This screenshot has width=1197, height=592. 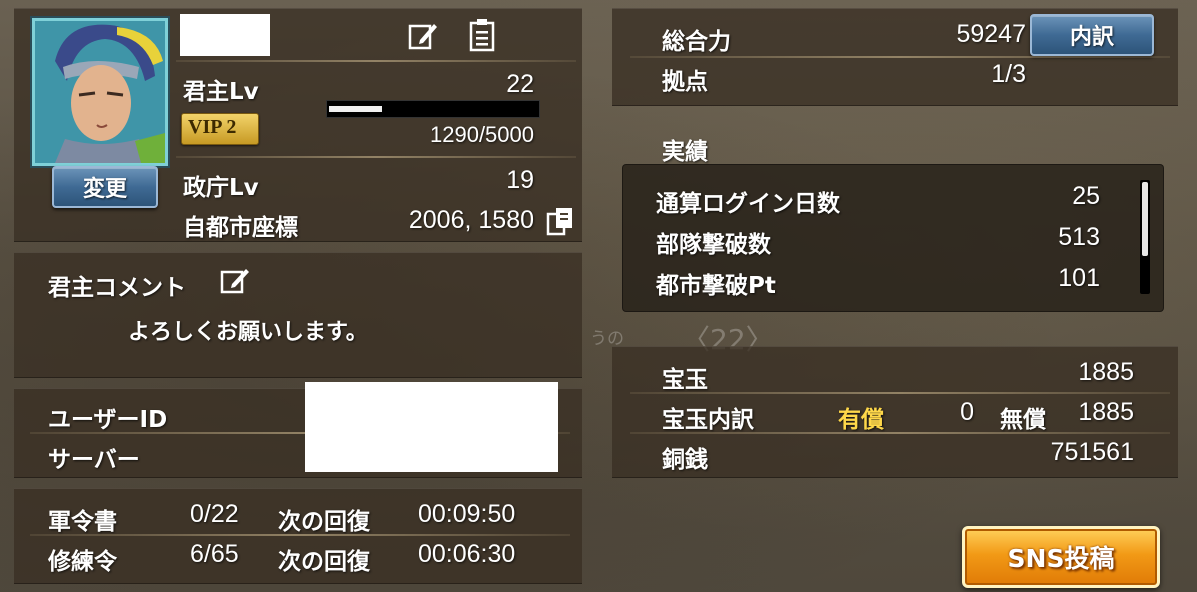 What do you see at coordinates (235, 281) in the screenshot?
I see `edit-comment-icon` at bounding box center [235, 281].